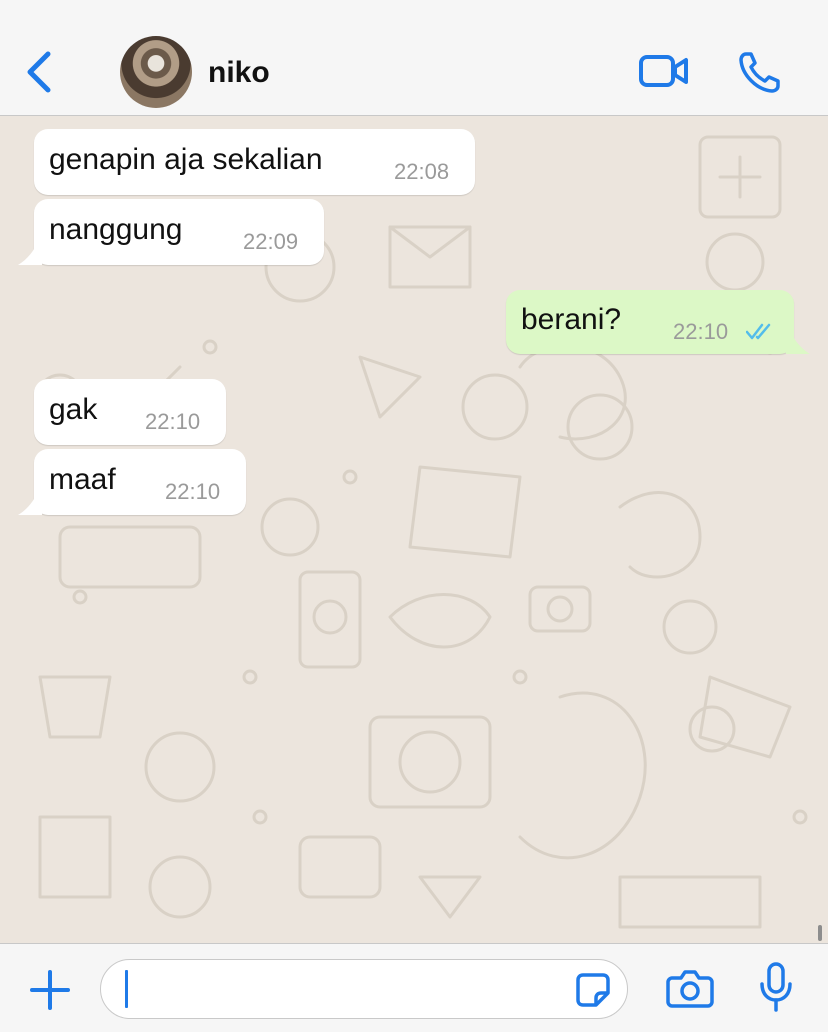  Describe the element at coordinates (571, 319) in the screenshot. I see `message-text: berani?` at that location.